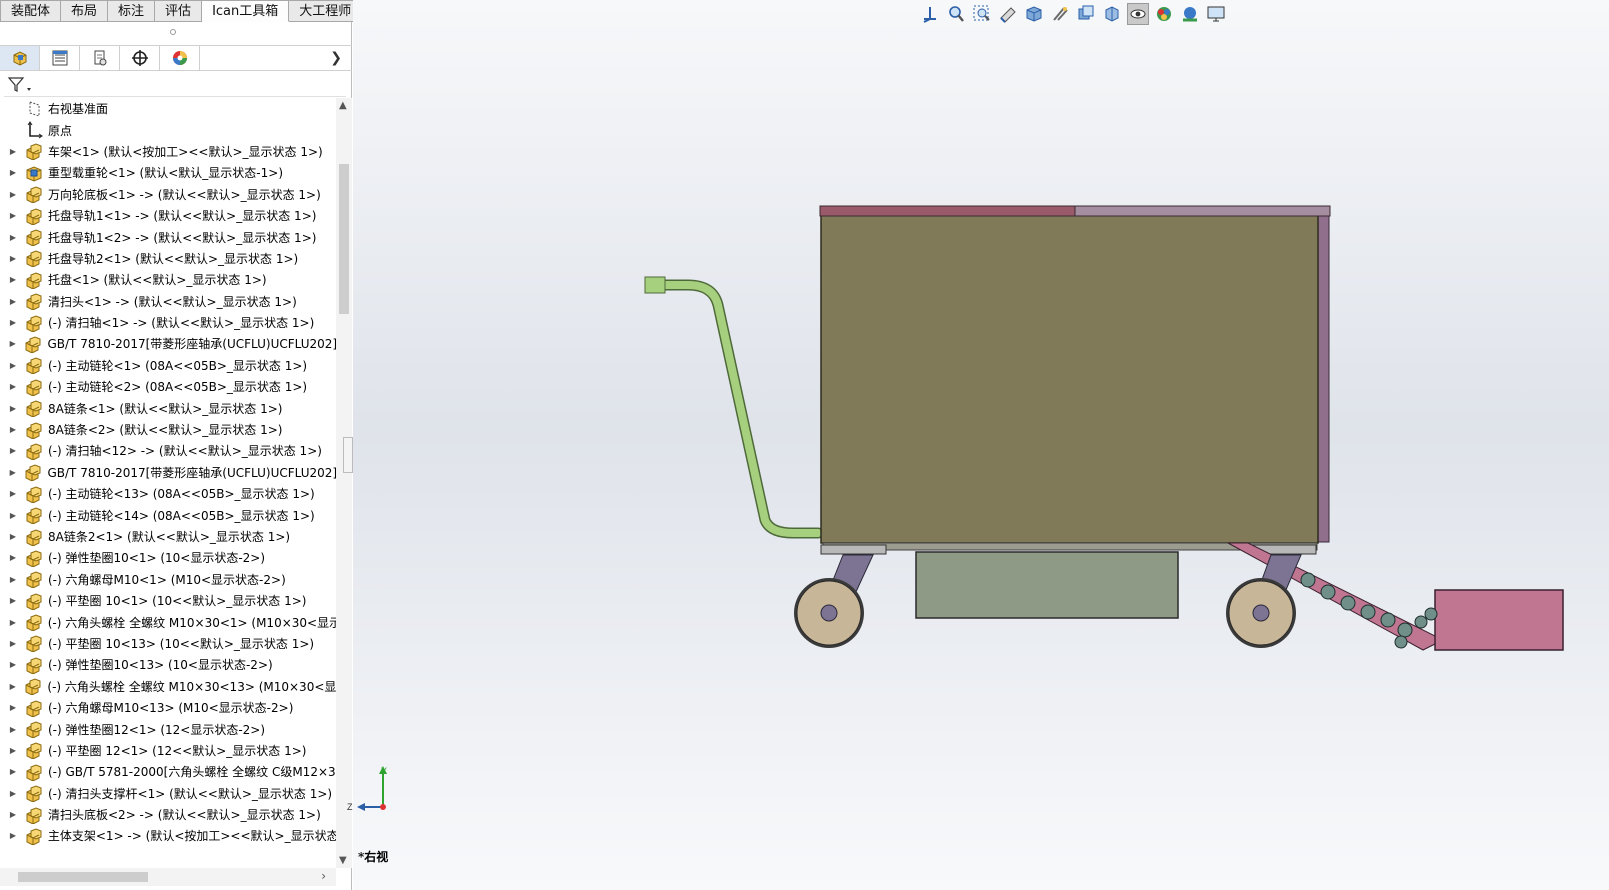  Describe the element at coordinates (168, 600) in the screenshot. I see `tree-item: ▶ (-) 平垫圈 10<1> (10<<默认>_显示状态 1>)` at that location.